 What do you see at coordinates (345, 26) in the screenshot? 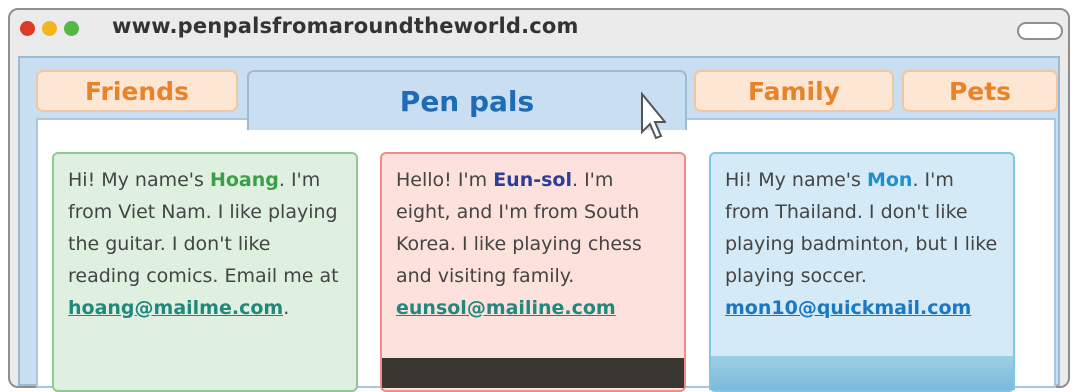
I see `address-bar-url: www.penpalsfromaroundtheworld.com` at bounding box center [345, 26].